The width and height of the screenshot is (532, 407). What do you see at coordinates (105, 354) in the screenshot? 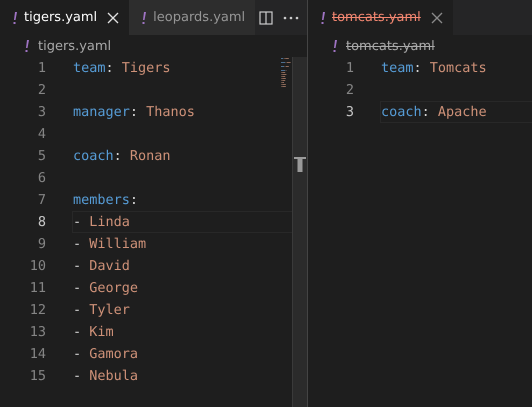
I see `code-line: - Gamora` at bounding box center [105, 354].